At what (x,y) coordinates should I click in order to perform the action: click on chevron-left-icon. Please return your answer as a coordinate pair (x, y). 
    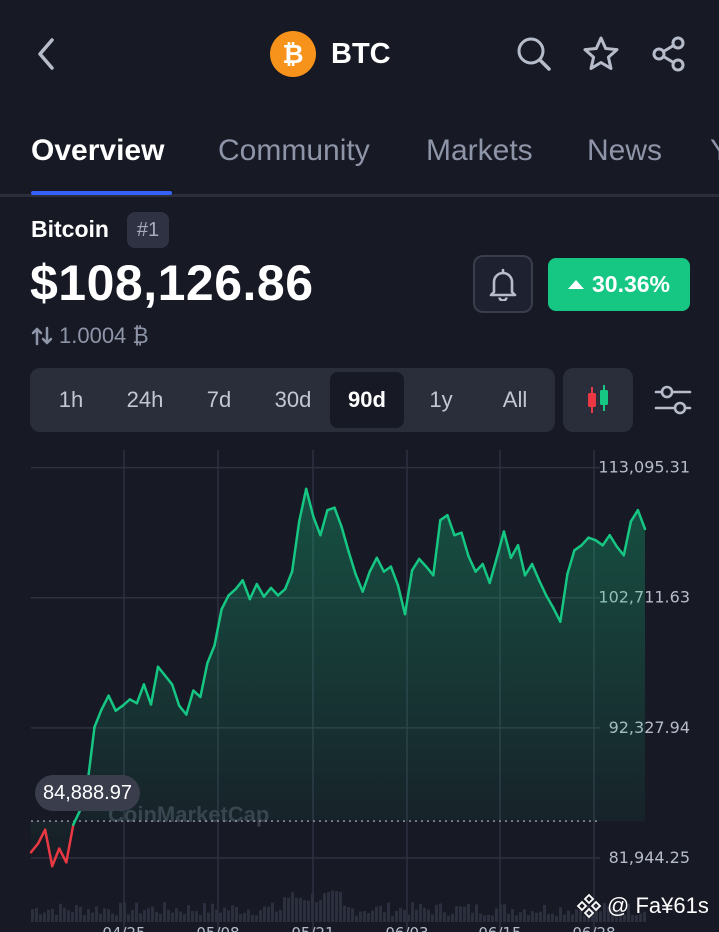
    Looking at the image, I should click on (46, 54).